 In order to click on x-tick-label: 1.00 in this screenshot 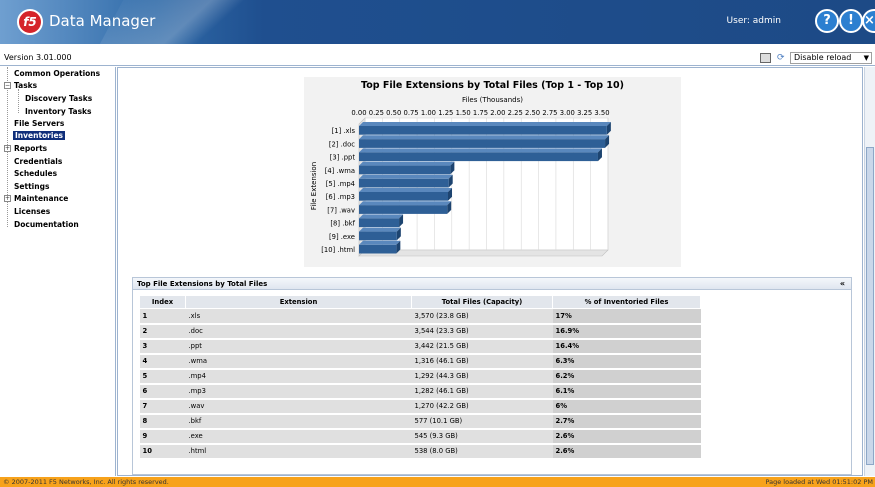, I will do `click(428, 113)`.